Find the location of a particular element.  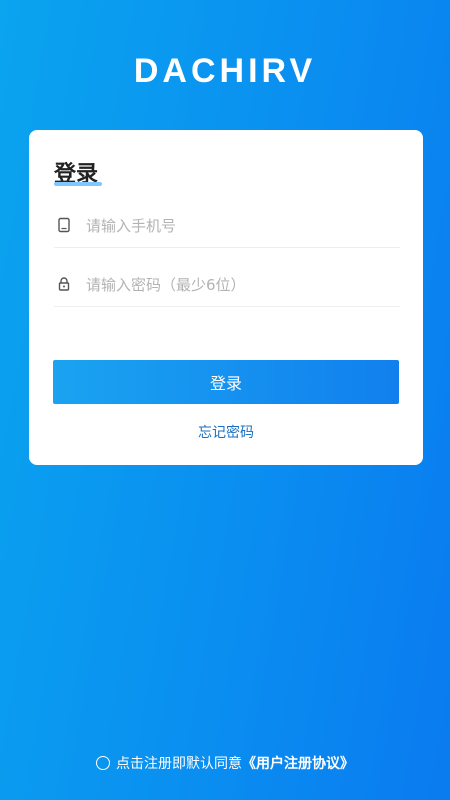

forgot-password-link: 忘记密码 is located at coordinates (226, 432).